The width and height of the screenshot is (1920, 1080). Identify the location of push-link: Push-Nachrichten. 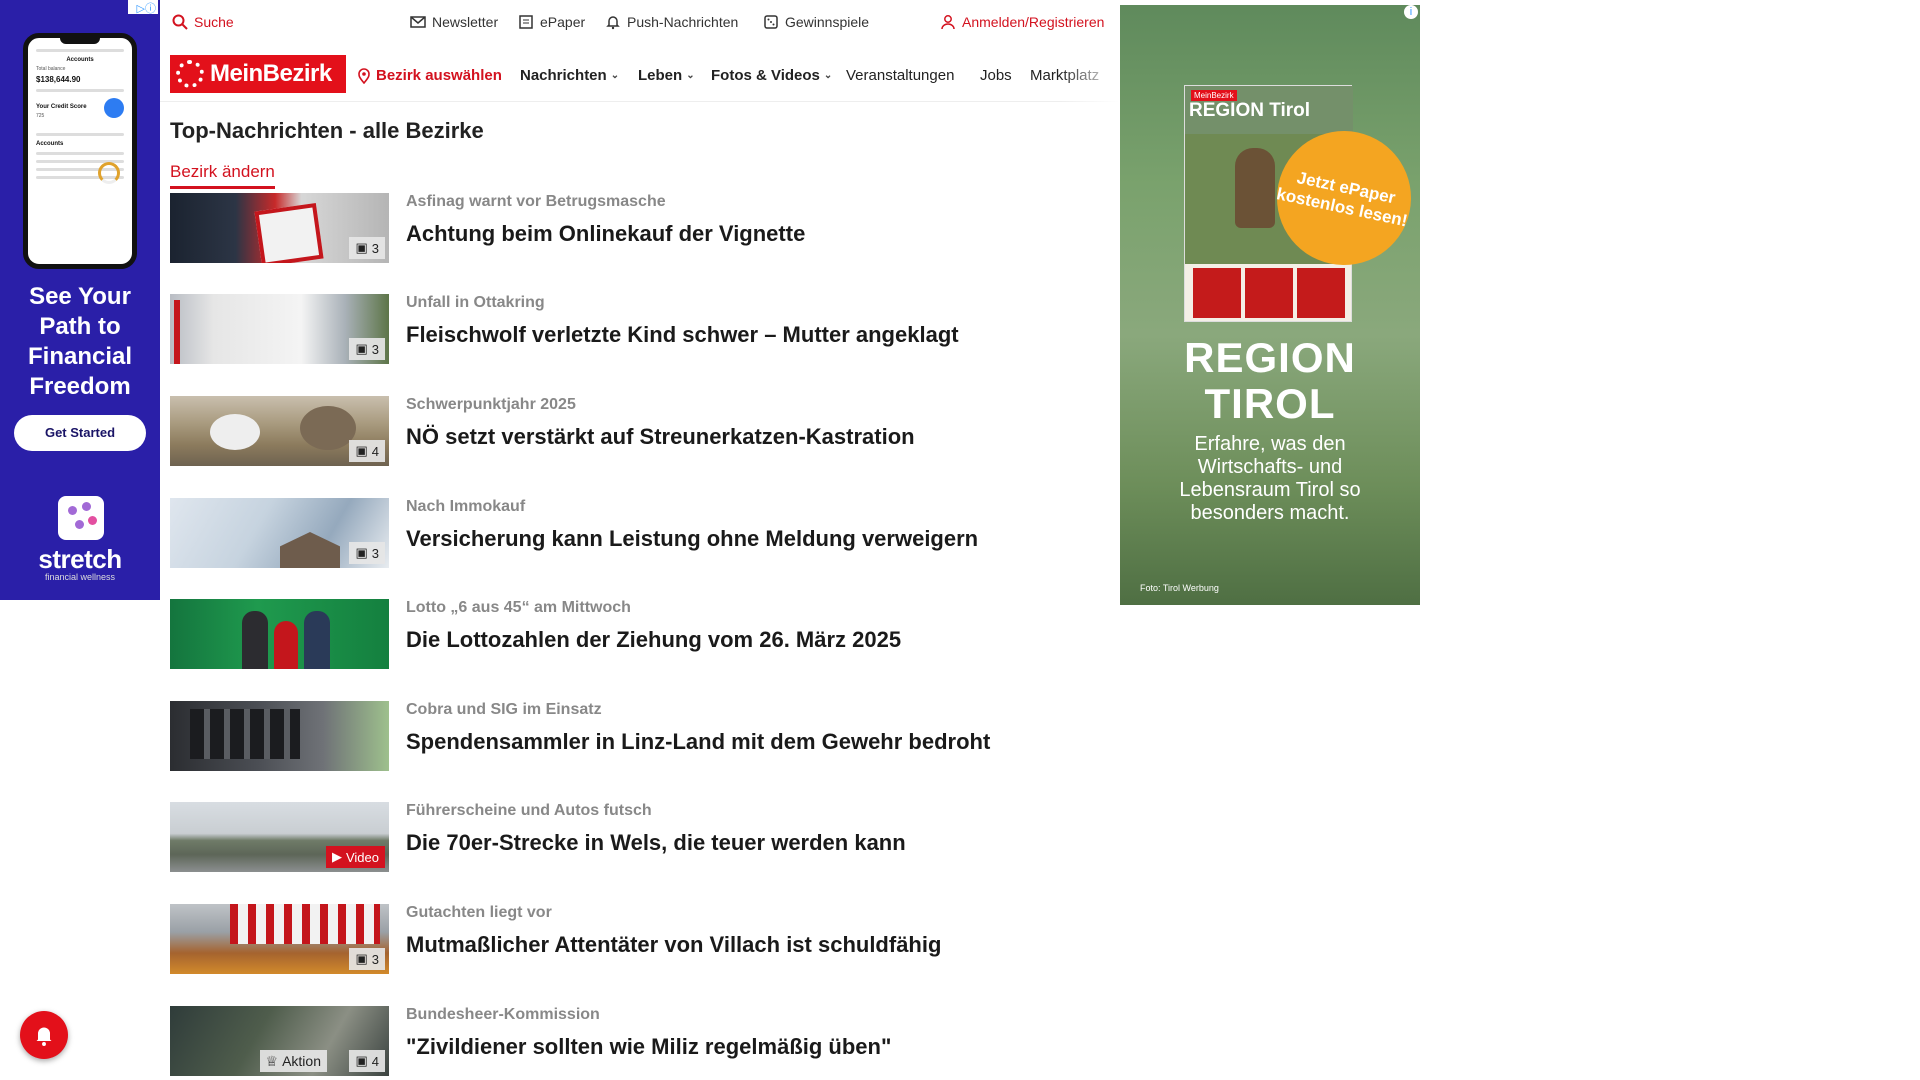
(671, 22).